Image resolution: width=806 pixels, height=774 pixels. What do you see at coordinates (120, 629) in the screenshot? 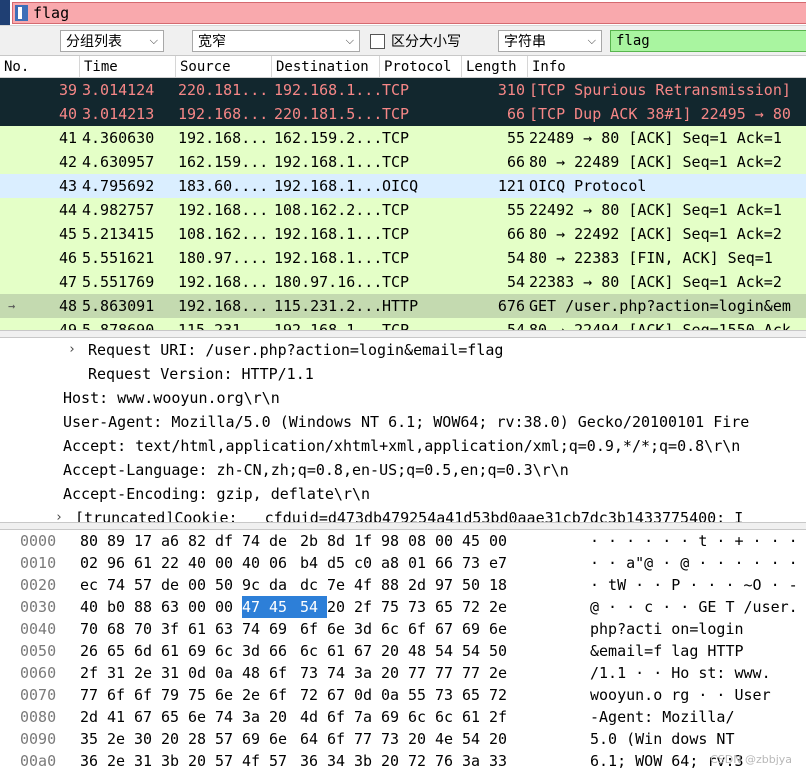
I see `hex-byte: 68` at bounding box center [120, 629].